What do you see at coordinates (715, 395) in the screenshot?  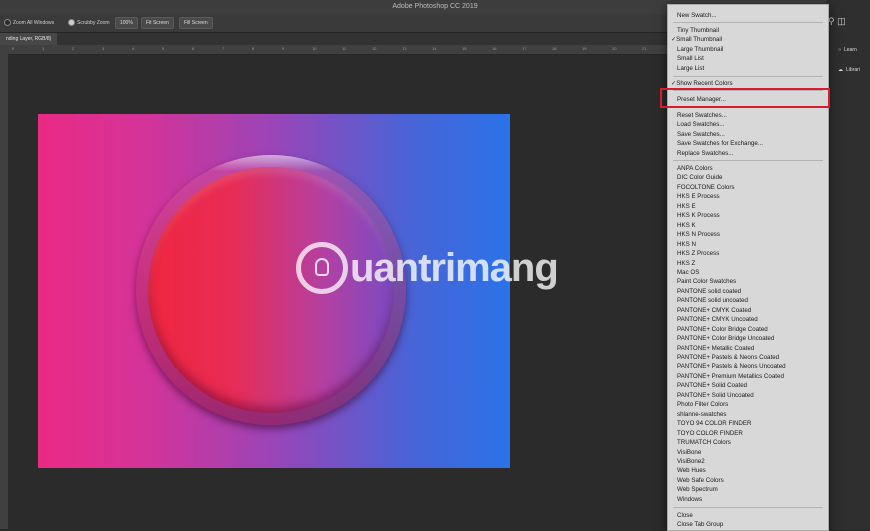 I see `menu-item-swatch-library: PANTONE+ Solid Uncoated` at bounding box center [715, 395].